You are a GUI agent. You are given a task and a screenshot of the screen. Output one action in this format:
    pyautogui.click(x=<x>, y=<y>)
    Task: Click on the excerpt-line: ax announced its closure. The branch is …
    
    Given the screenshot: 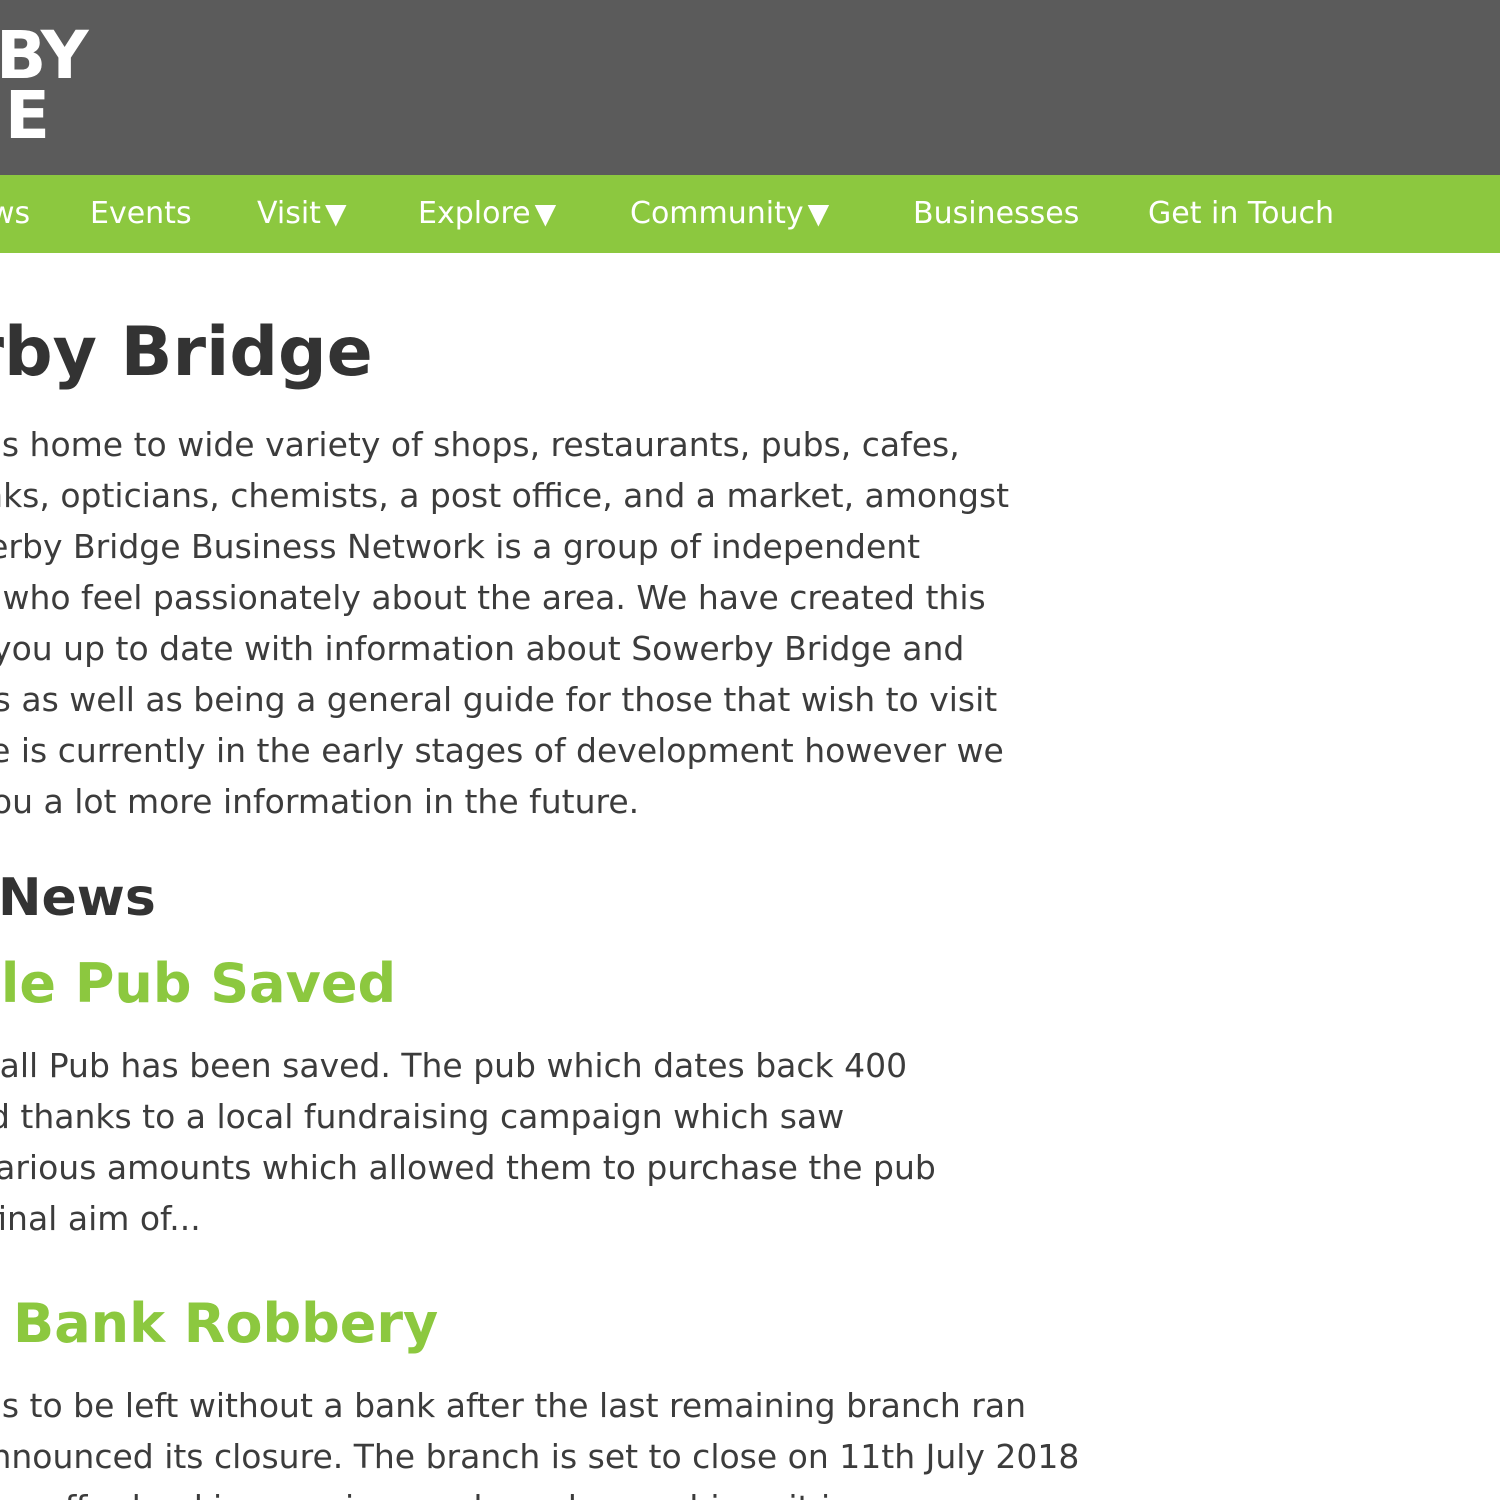 What is the action you would take?
    pyautogui.click(x=540, y=1456)
    